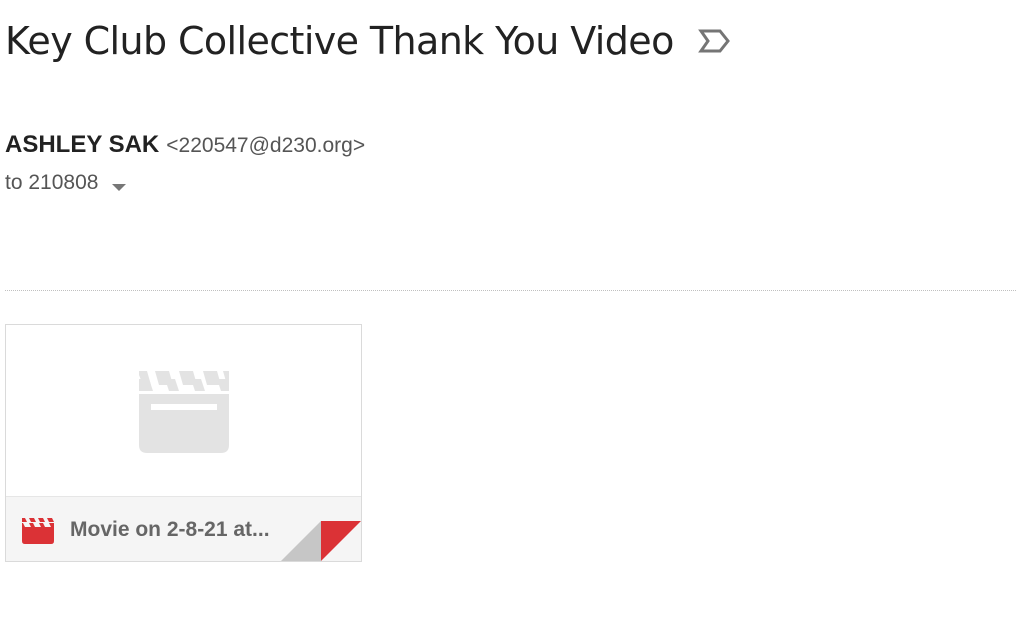 The image size is (1016, 644). Describe the element at coordinates (82, 144) in the screenshot. I see `sender-name: ASHLEY SAK` at that location.